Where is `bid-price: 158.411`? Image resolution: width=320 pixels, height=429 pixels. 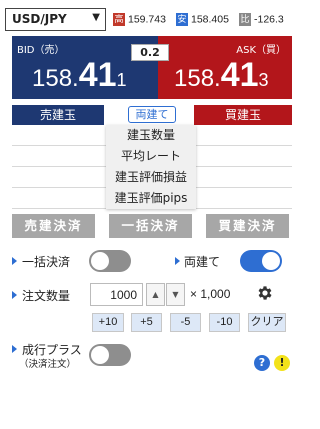
bid-price: 158.411 is located at coordinates (79, 75).